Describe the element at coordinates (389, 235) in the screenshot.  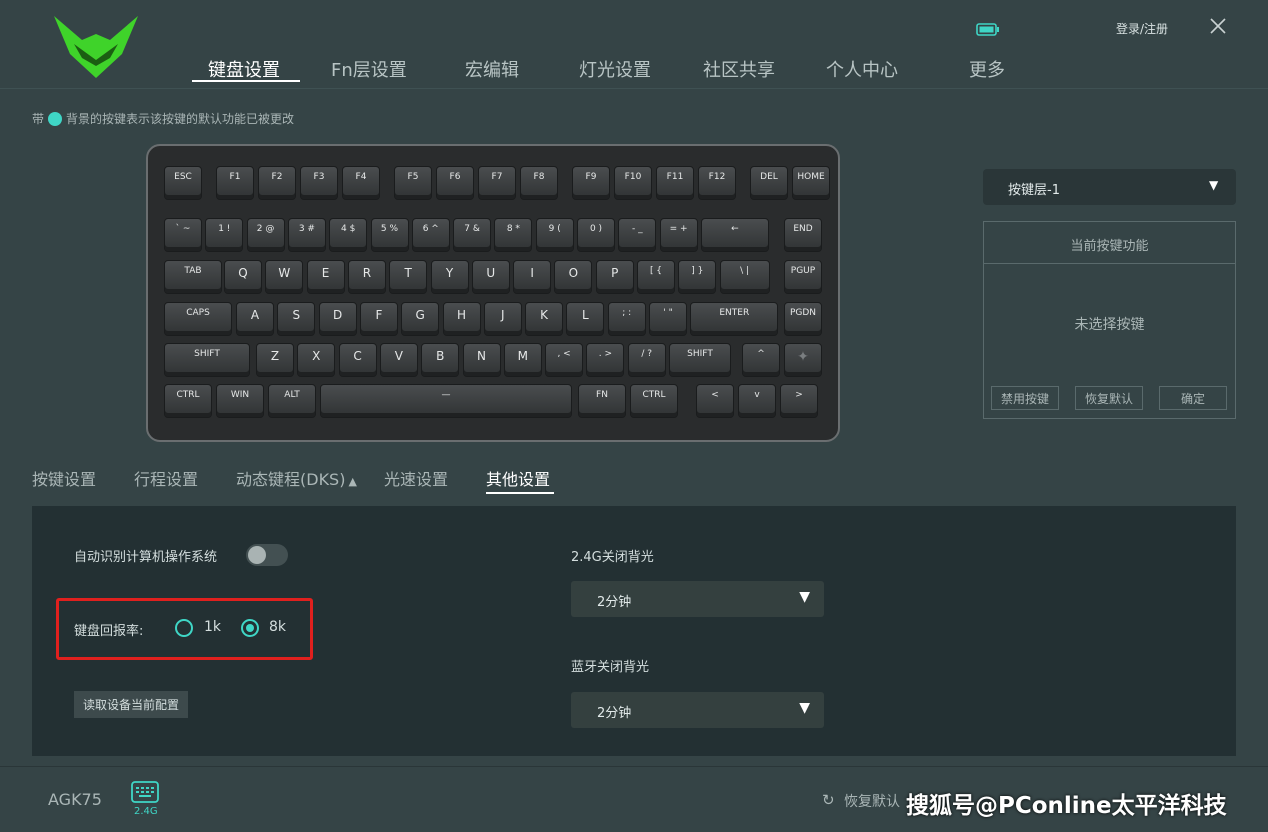
I see `key: 5 %` at that location.